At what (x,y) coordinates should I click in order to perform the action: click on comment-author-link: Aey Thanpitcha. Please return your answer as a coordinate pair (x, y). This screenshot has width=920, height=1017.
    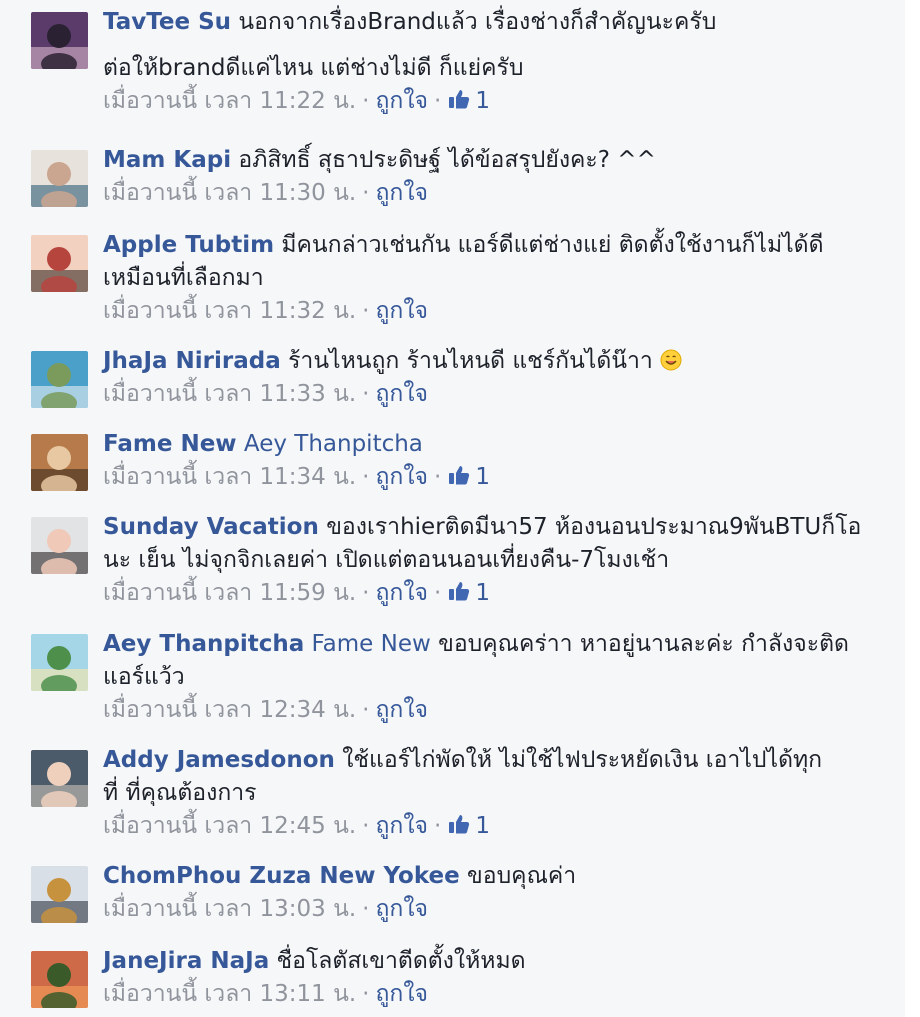
    Looking at the image, I should click on (203, 644).